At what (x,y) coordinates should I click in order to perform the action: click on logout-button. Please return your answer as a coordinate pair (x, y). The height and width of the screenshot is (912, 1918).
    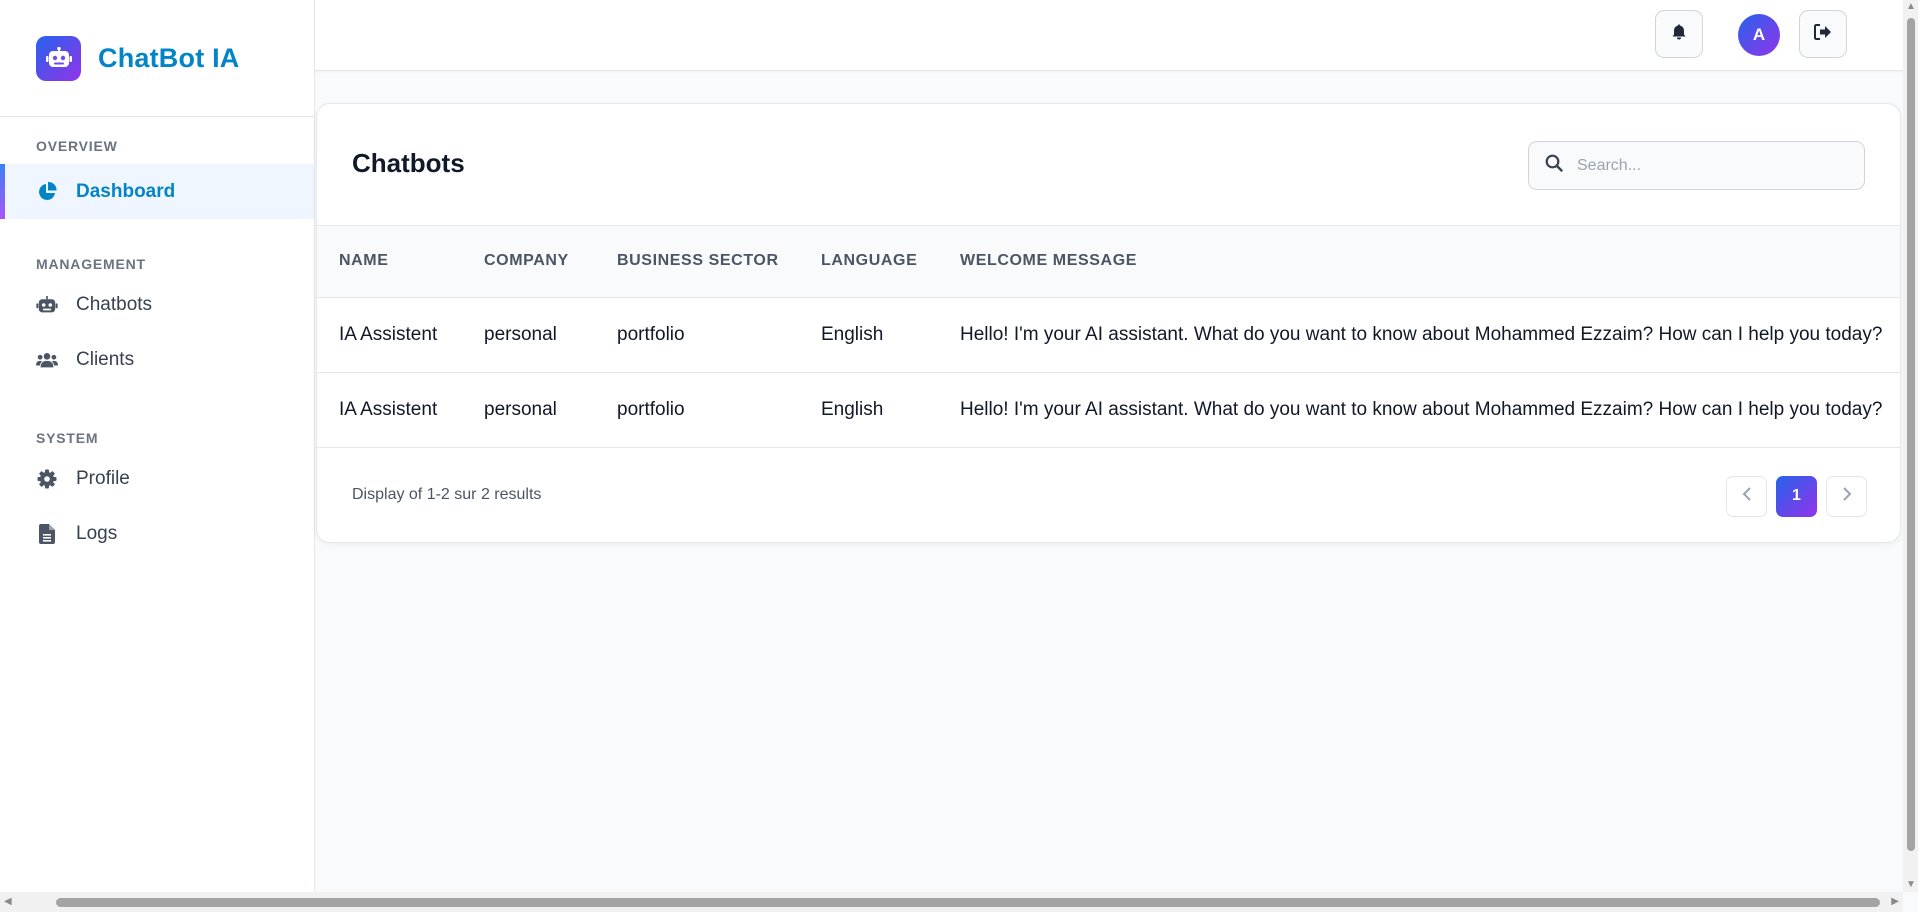
    Looking at the image, I should click on (1823, 34).